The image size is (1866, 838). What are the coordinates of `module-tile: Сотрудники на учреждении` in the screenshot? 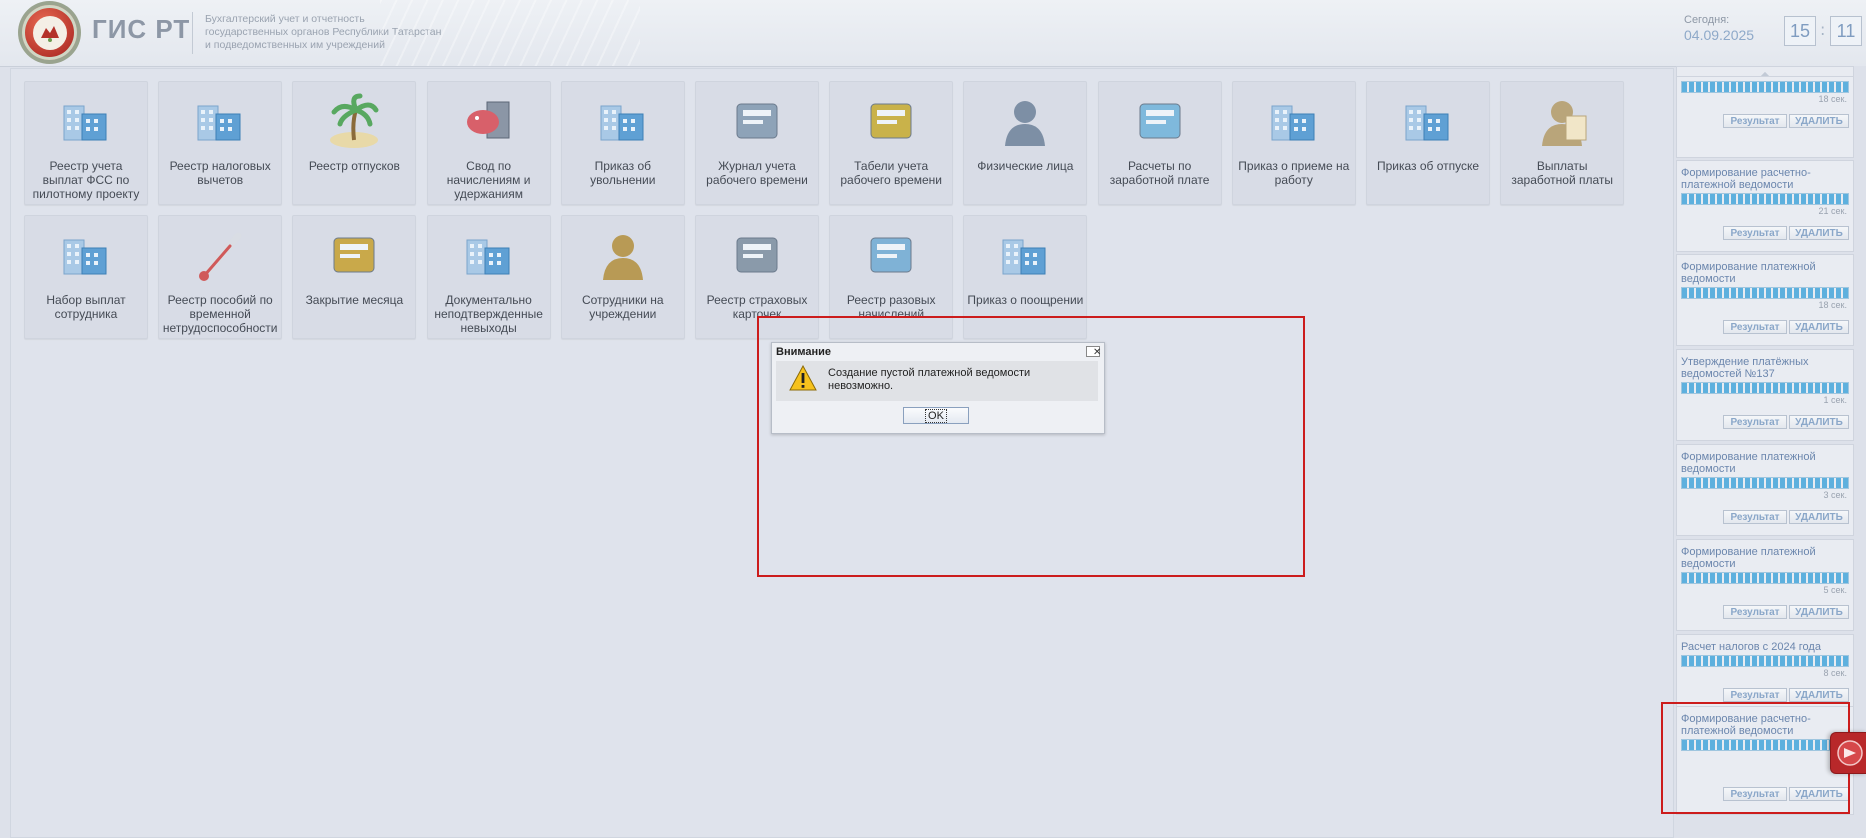 It's located at (622, 277).